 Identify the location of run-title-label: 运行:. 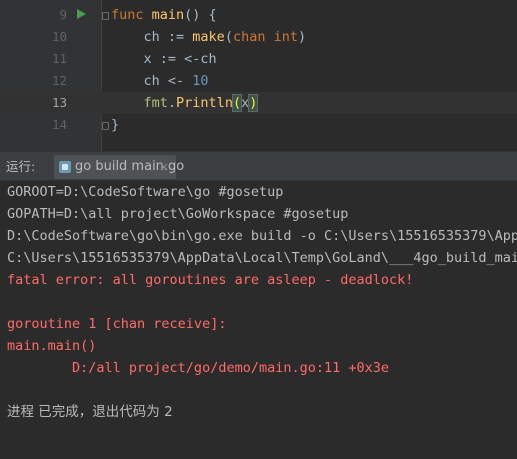
(21, 166).